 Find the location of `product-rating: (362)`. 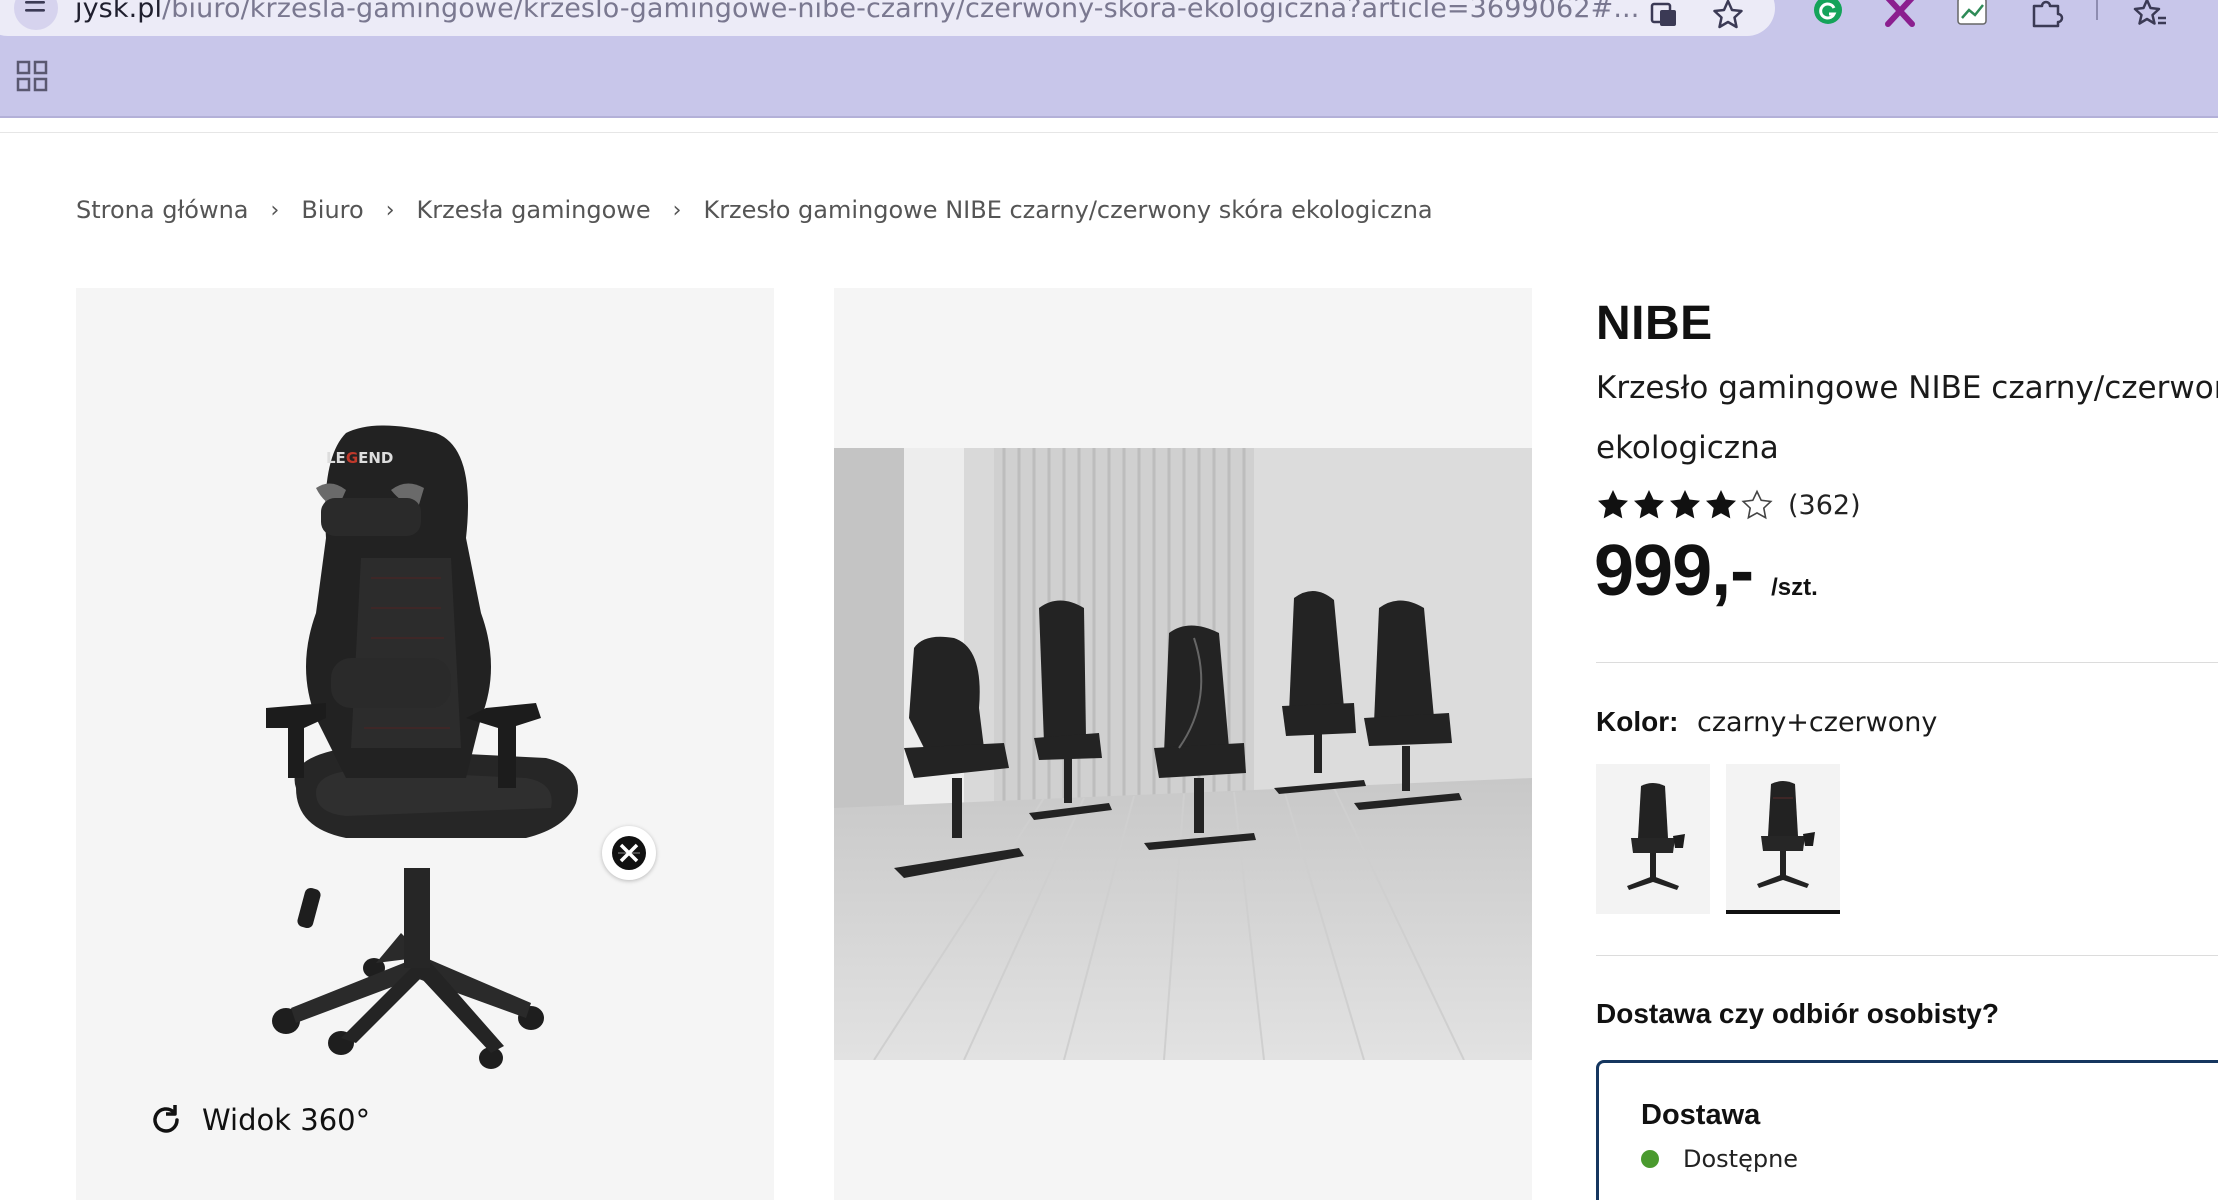

product-rating: (362) is located at coordinates (1728, 505).